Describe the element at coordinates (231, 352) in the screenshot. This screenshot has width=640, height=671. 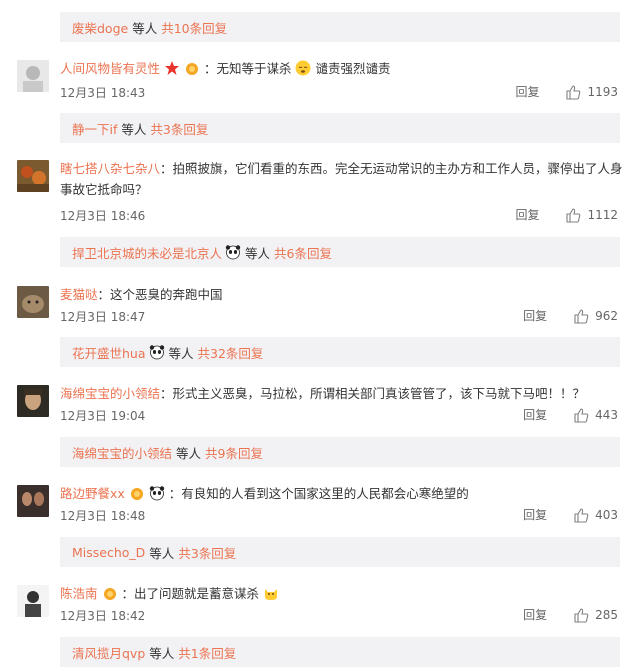
I see `reply-count-link: 共32条回复` at that location.